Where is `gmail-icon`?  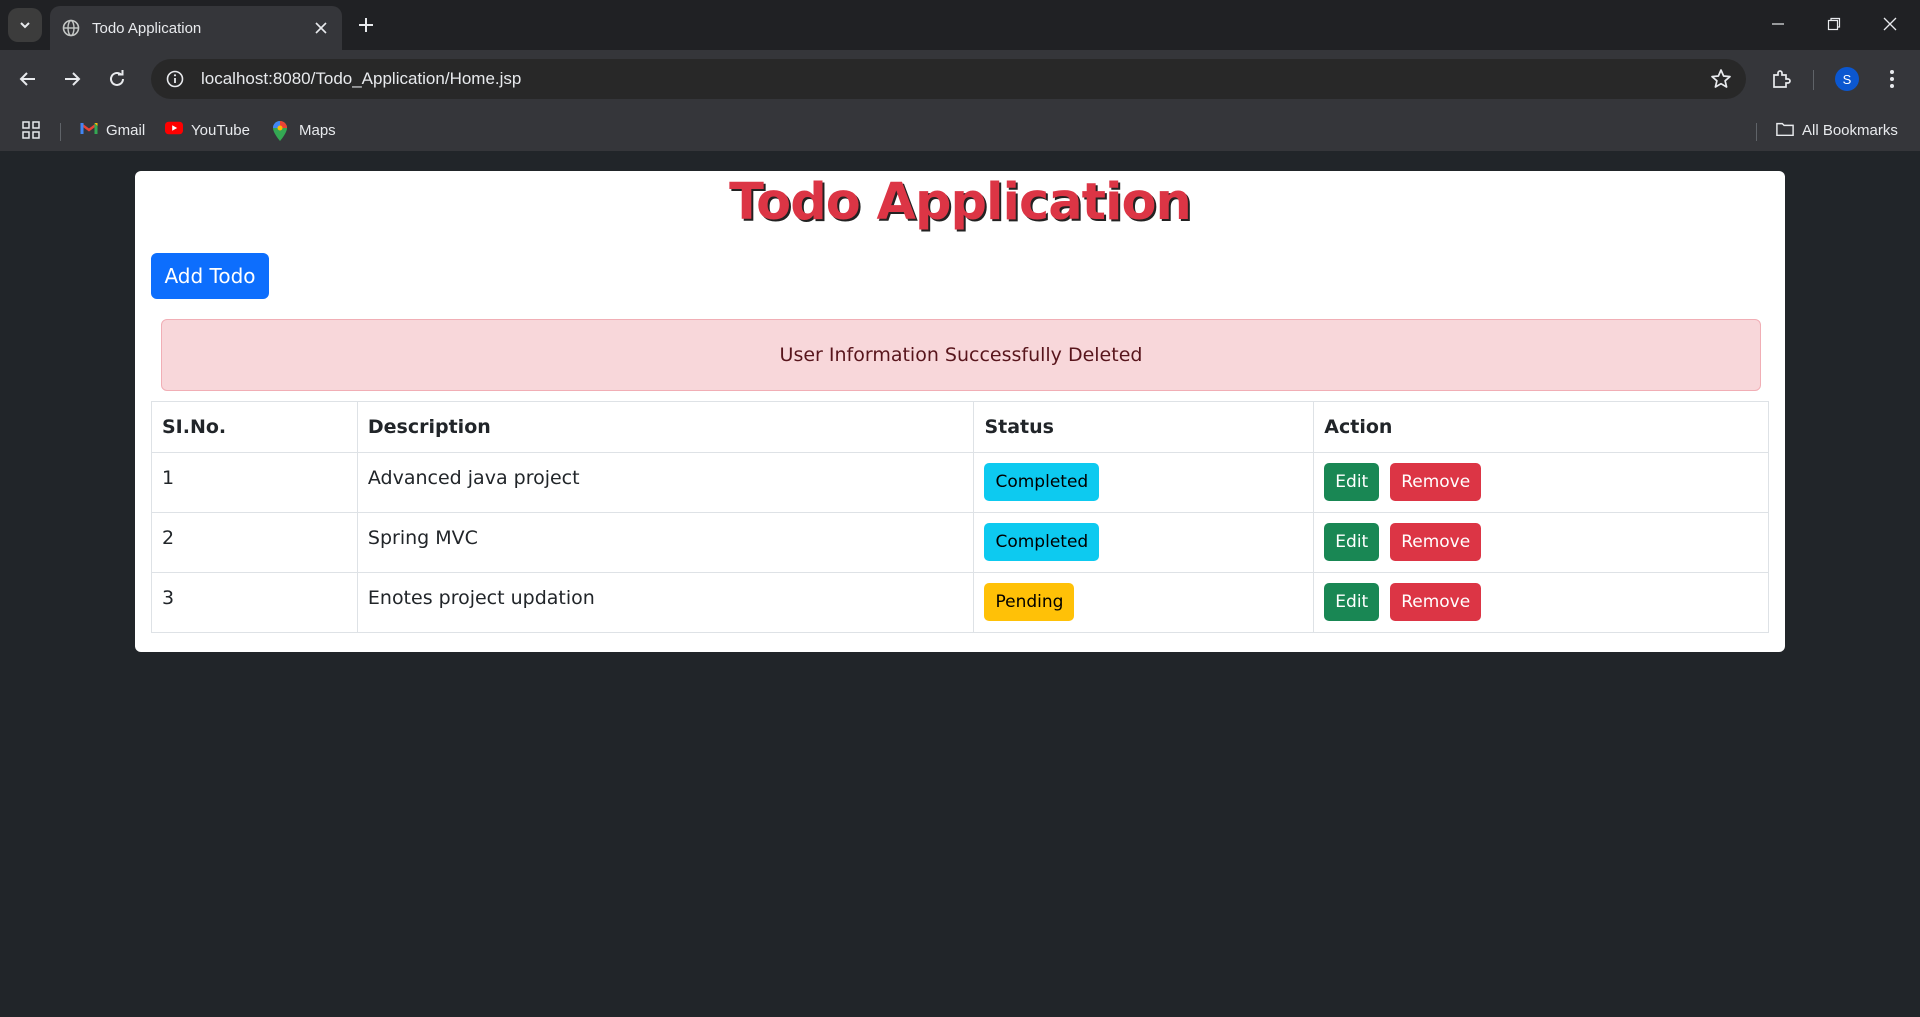 gmail-icon is located at coordinates (89, 130).